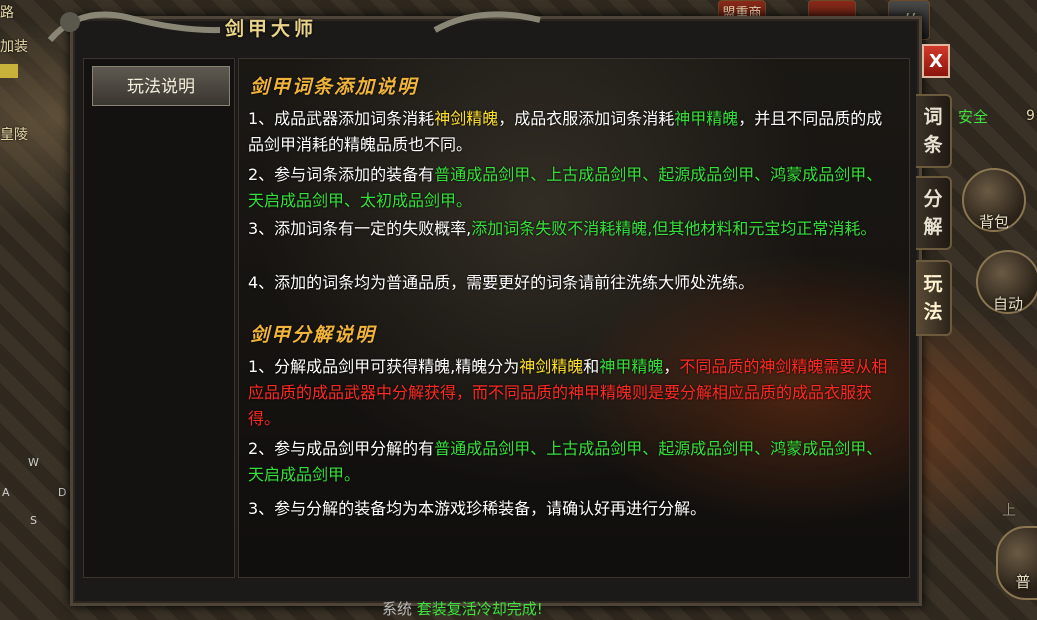  I want to click on auto-battle-button: 自动, so click(1006, 282).